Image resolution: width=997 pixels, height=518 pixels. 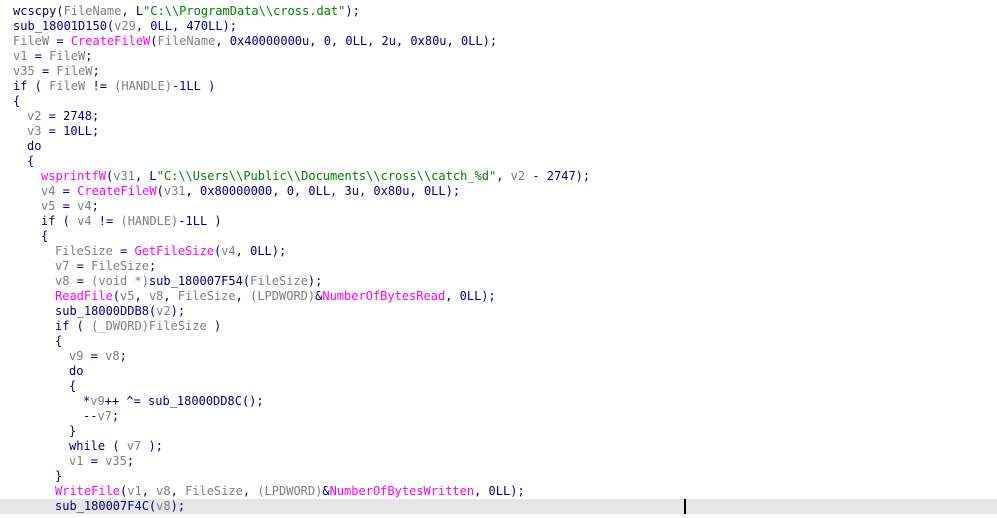 What do you see at coordinates (498, 26) in the screenshot?
I see `code-line: sub_18001D150(v29, 0LL, 470LL);` at bounding box center [498, 26].